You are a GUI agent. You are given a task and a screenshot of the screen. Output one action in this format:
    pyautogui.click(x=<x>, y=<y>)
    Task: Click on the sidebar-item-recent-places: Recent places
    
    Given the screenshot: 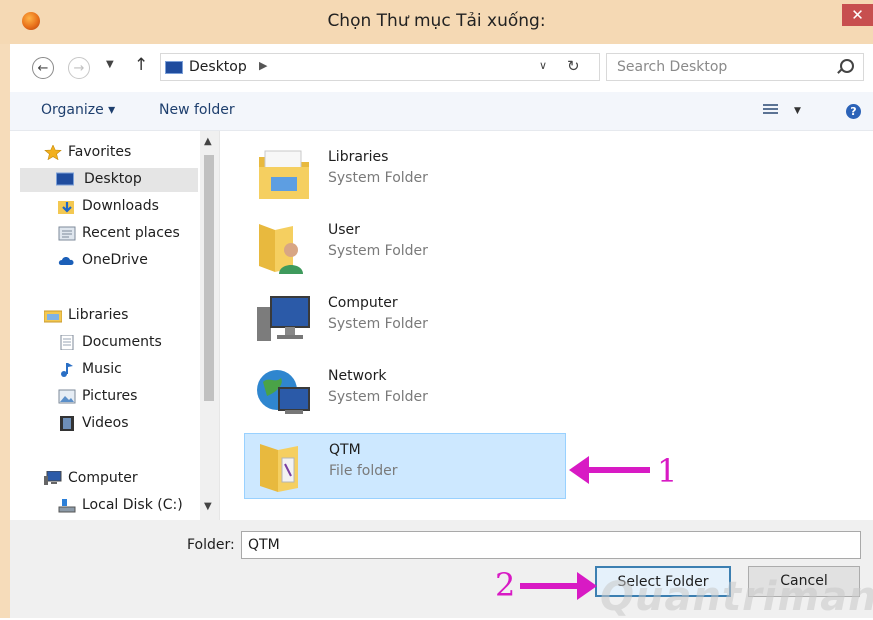 What is the action you would take?
    pyautogui.click(x=126, y=234)
    